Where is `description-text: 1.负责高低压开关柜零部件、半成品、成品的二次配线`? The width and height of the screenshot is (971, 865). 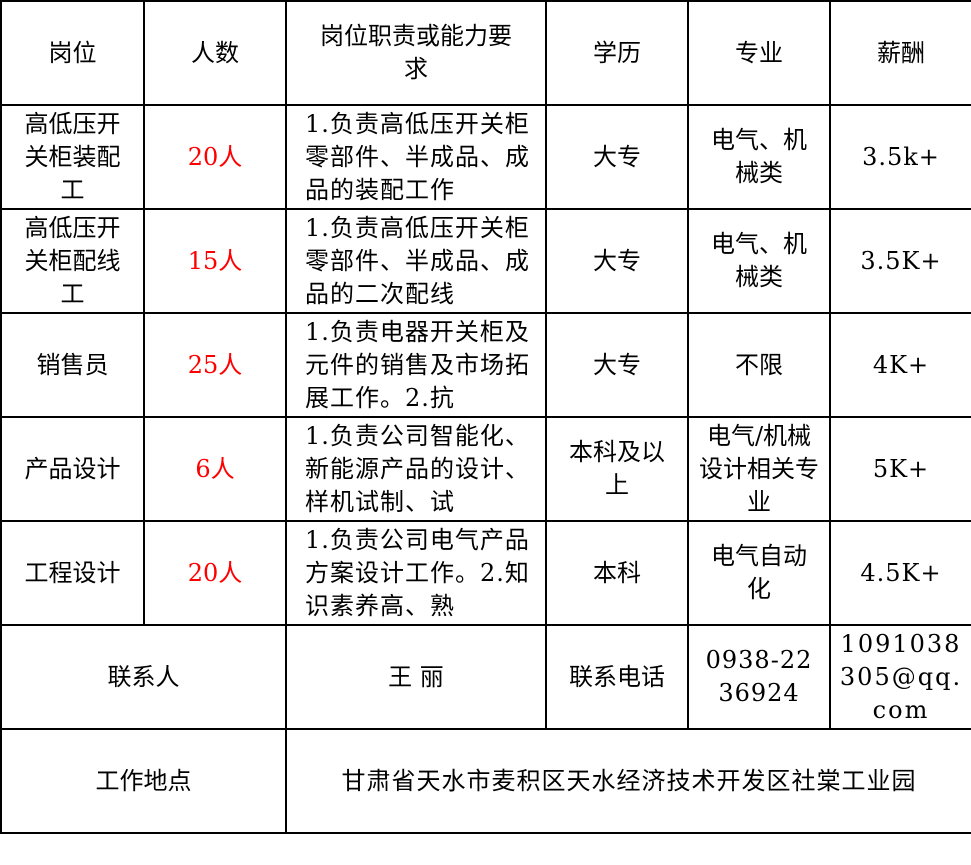
description-text: 1.负责高低压开关柜零部件、半成品、成品的二次配线 is located at coordinates (417, 260).